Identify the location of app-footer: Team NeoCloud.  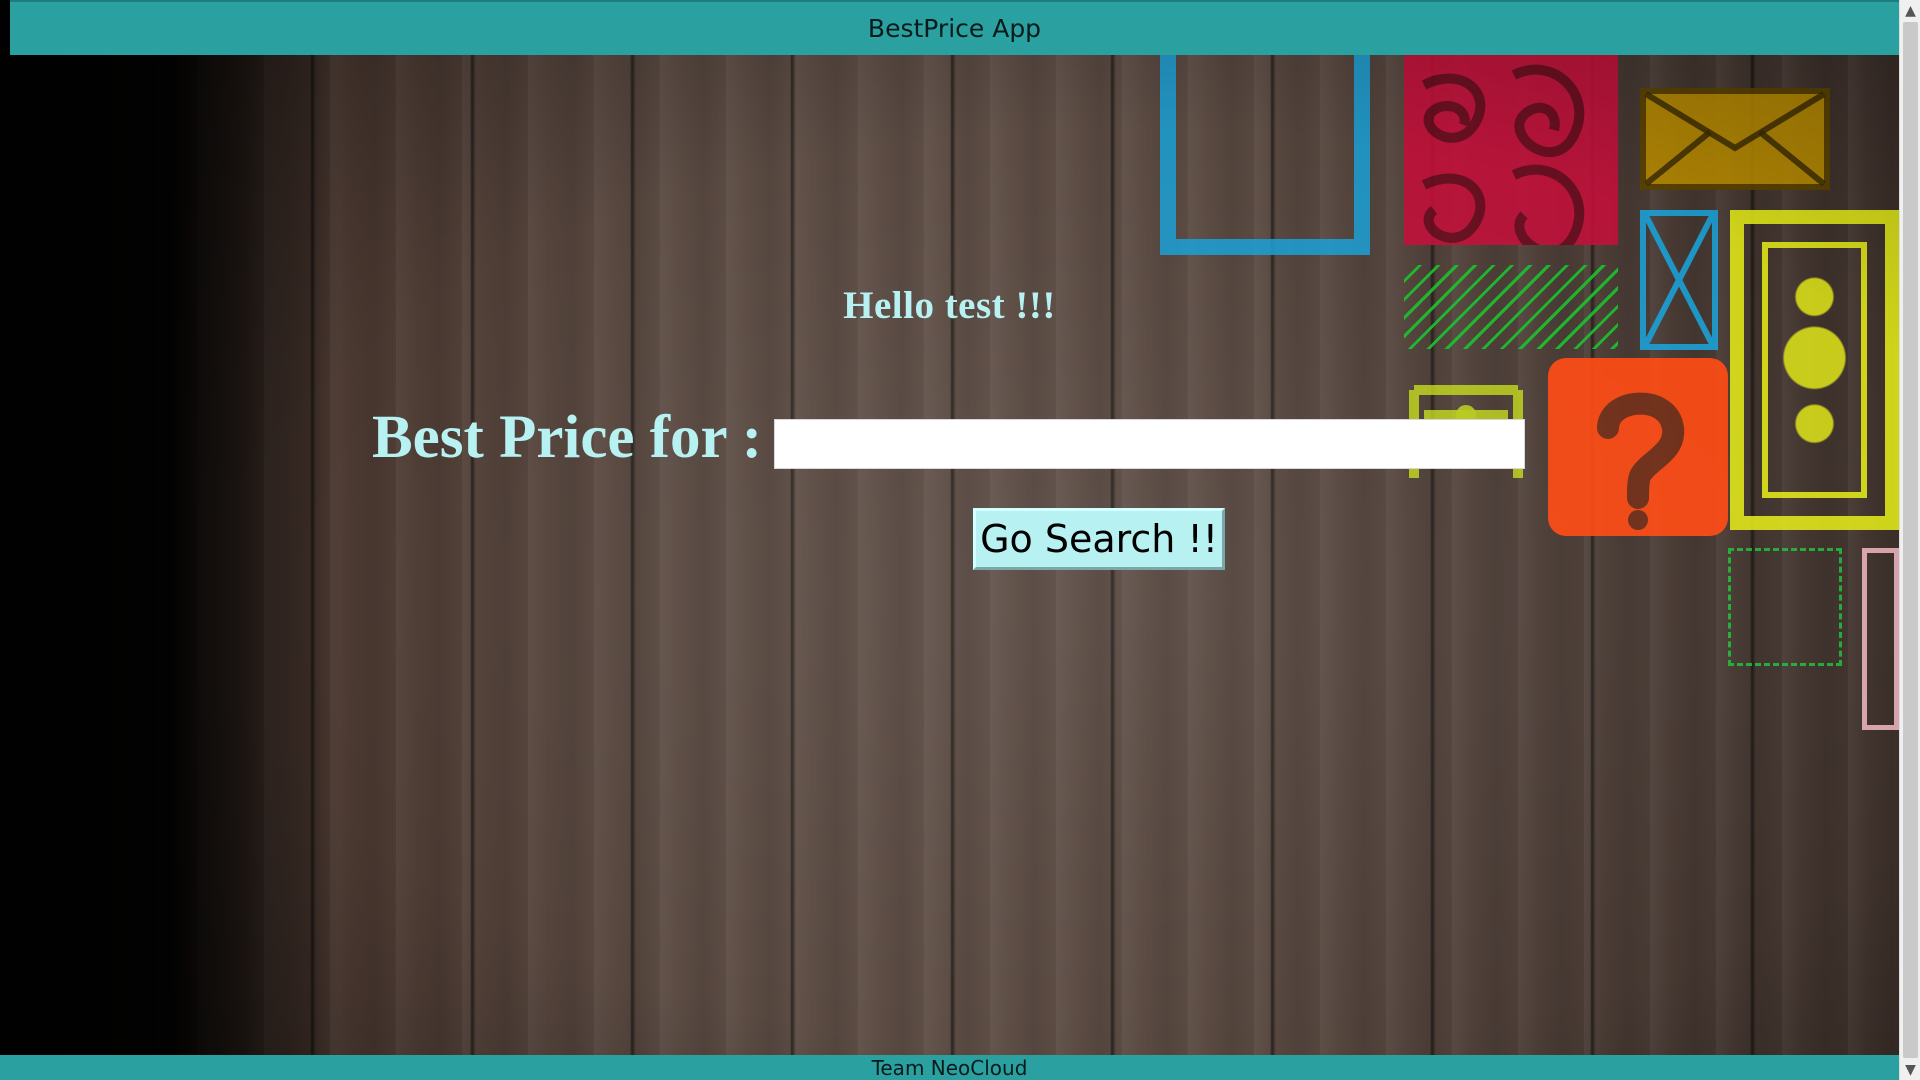
(949, 1067).